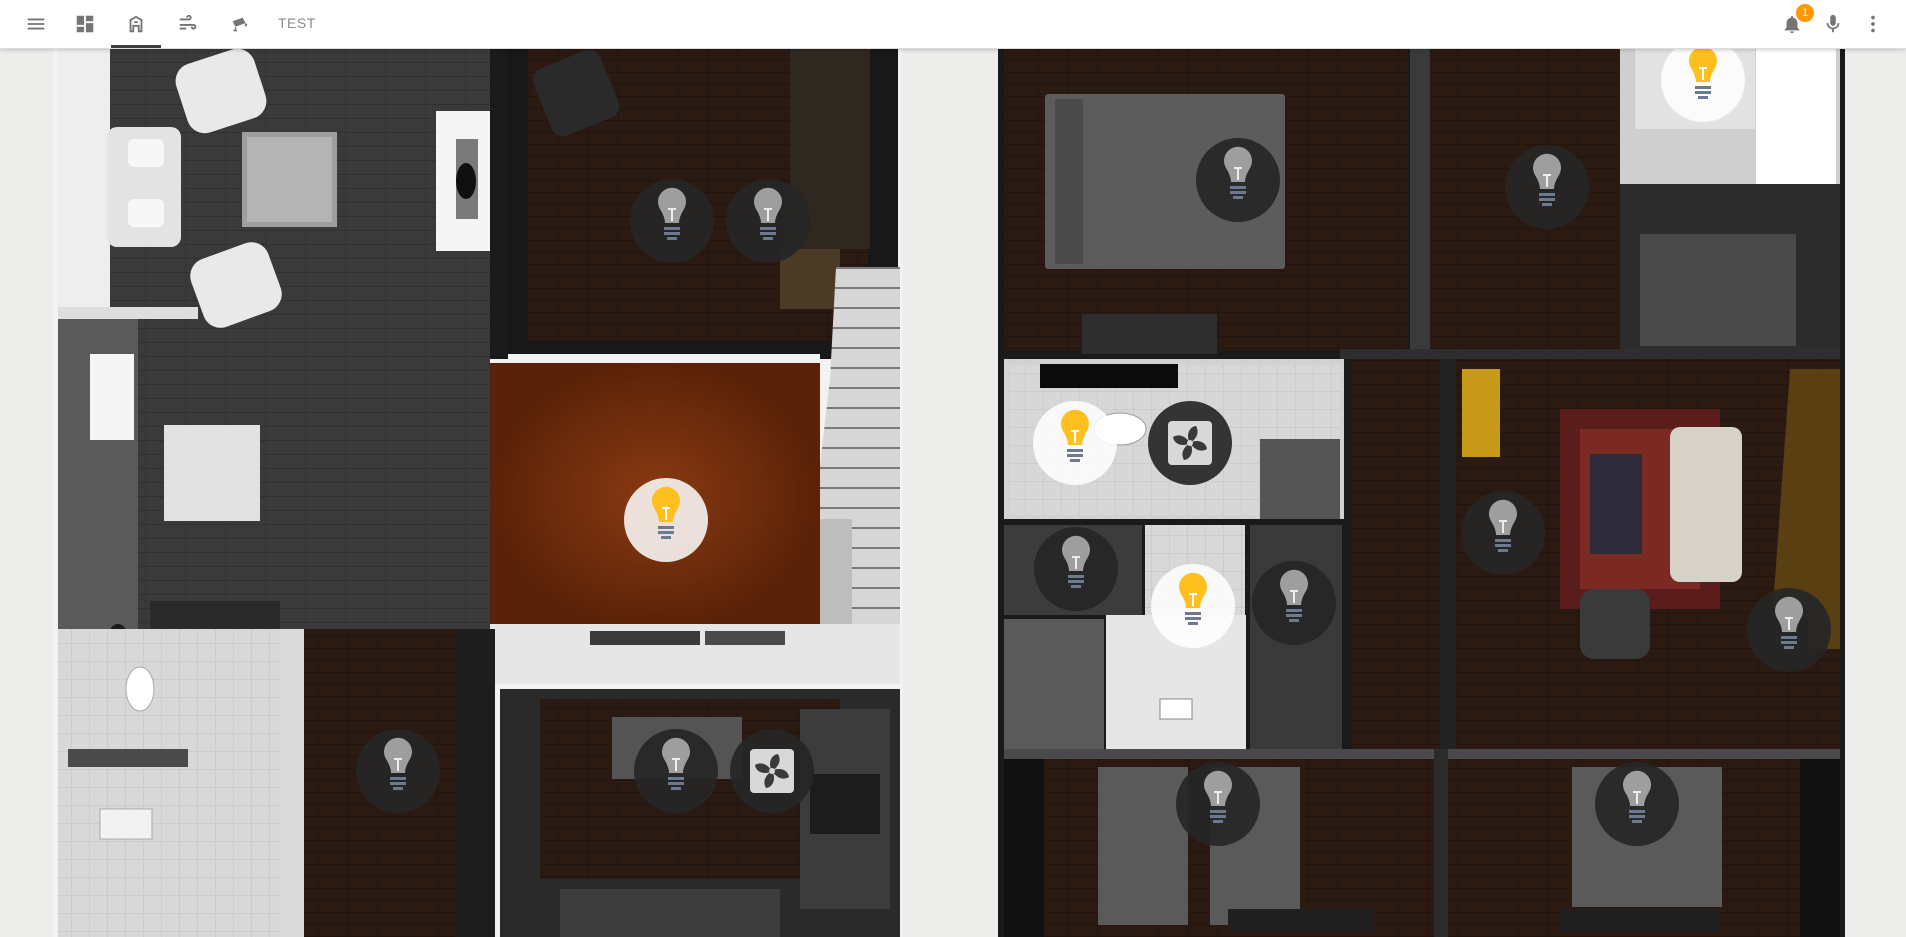 This screenshot has width=1906, height=937. I want to click on dining-light, so click(666, 520).